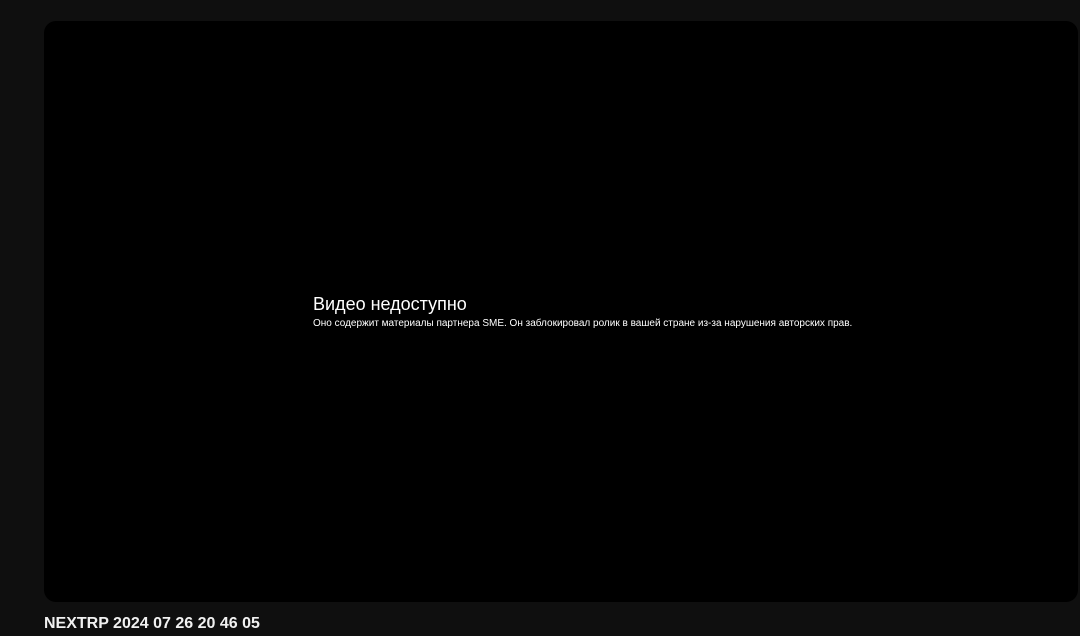 This screenshot has height=636, width=1080. Describe the element at coordinates (152, 623) in the screenshot. I see `video-title: NEXTRP 2024 07 26 20 46 05` at that location.